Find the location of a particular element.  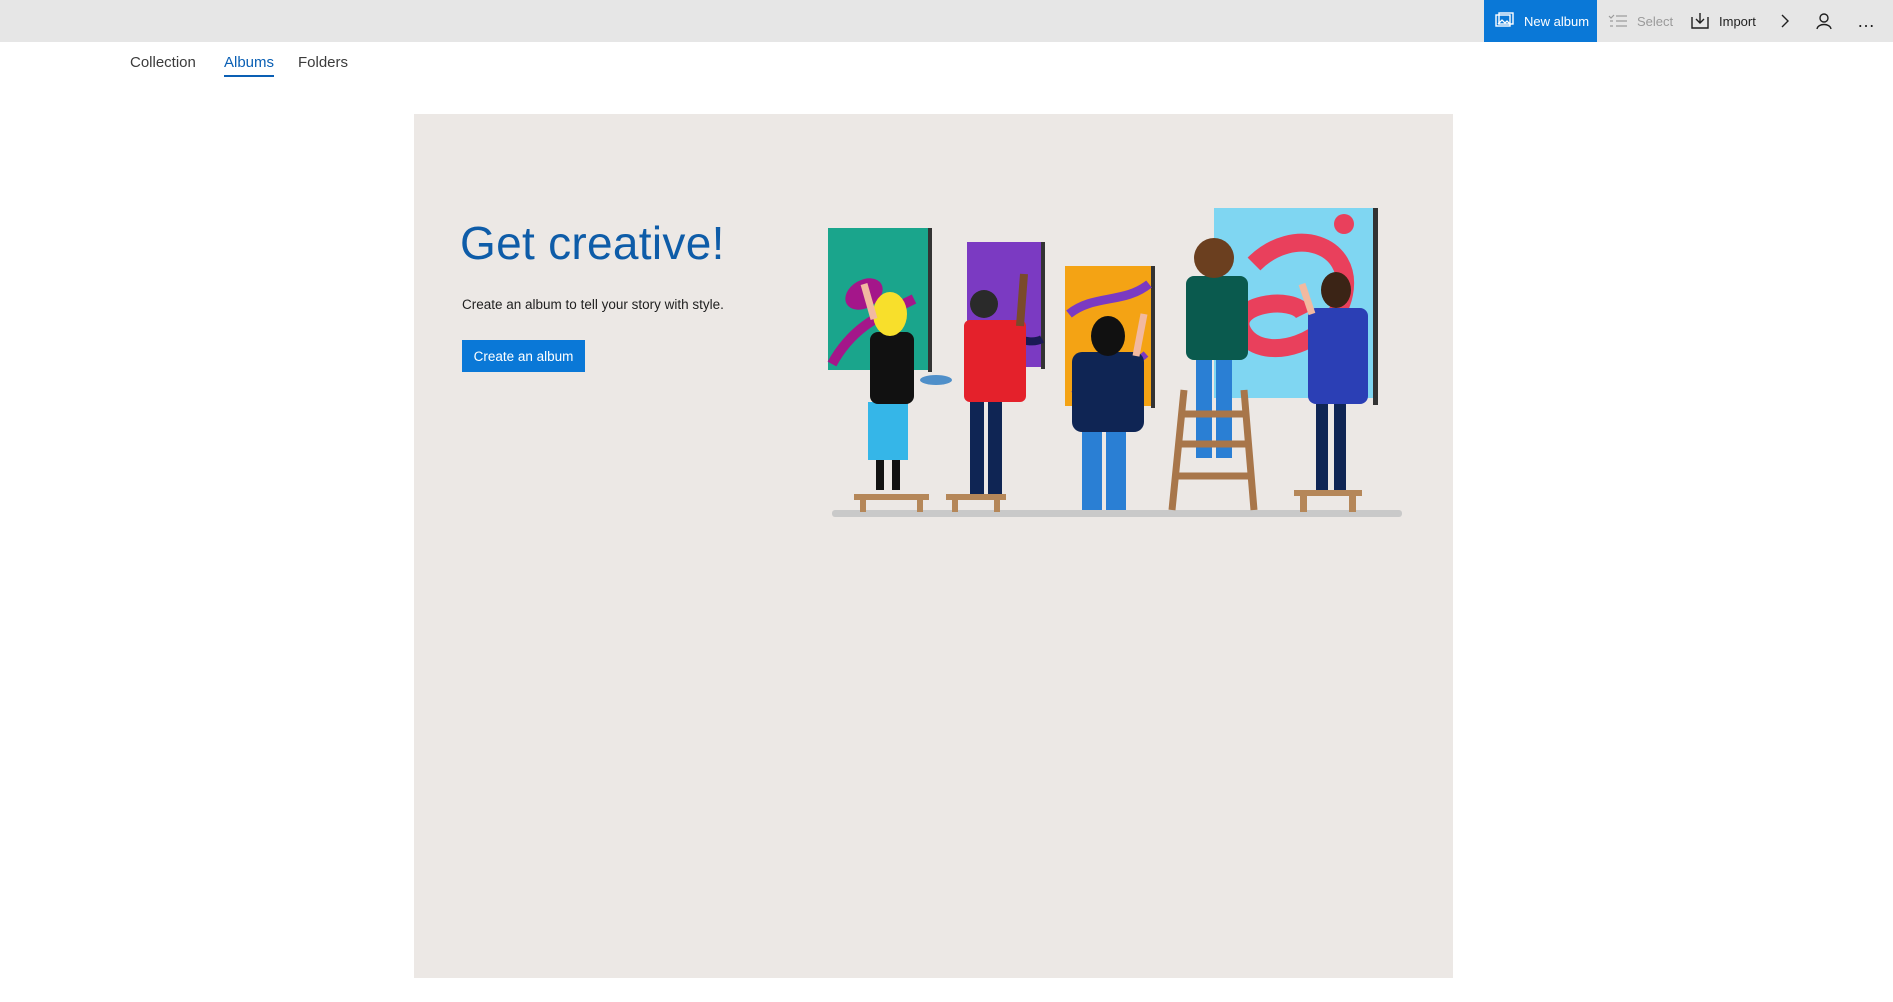

people-painting-illustration is located at coordinates (1119, 371).